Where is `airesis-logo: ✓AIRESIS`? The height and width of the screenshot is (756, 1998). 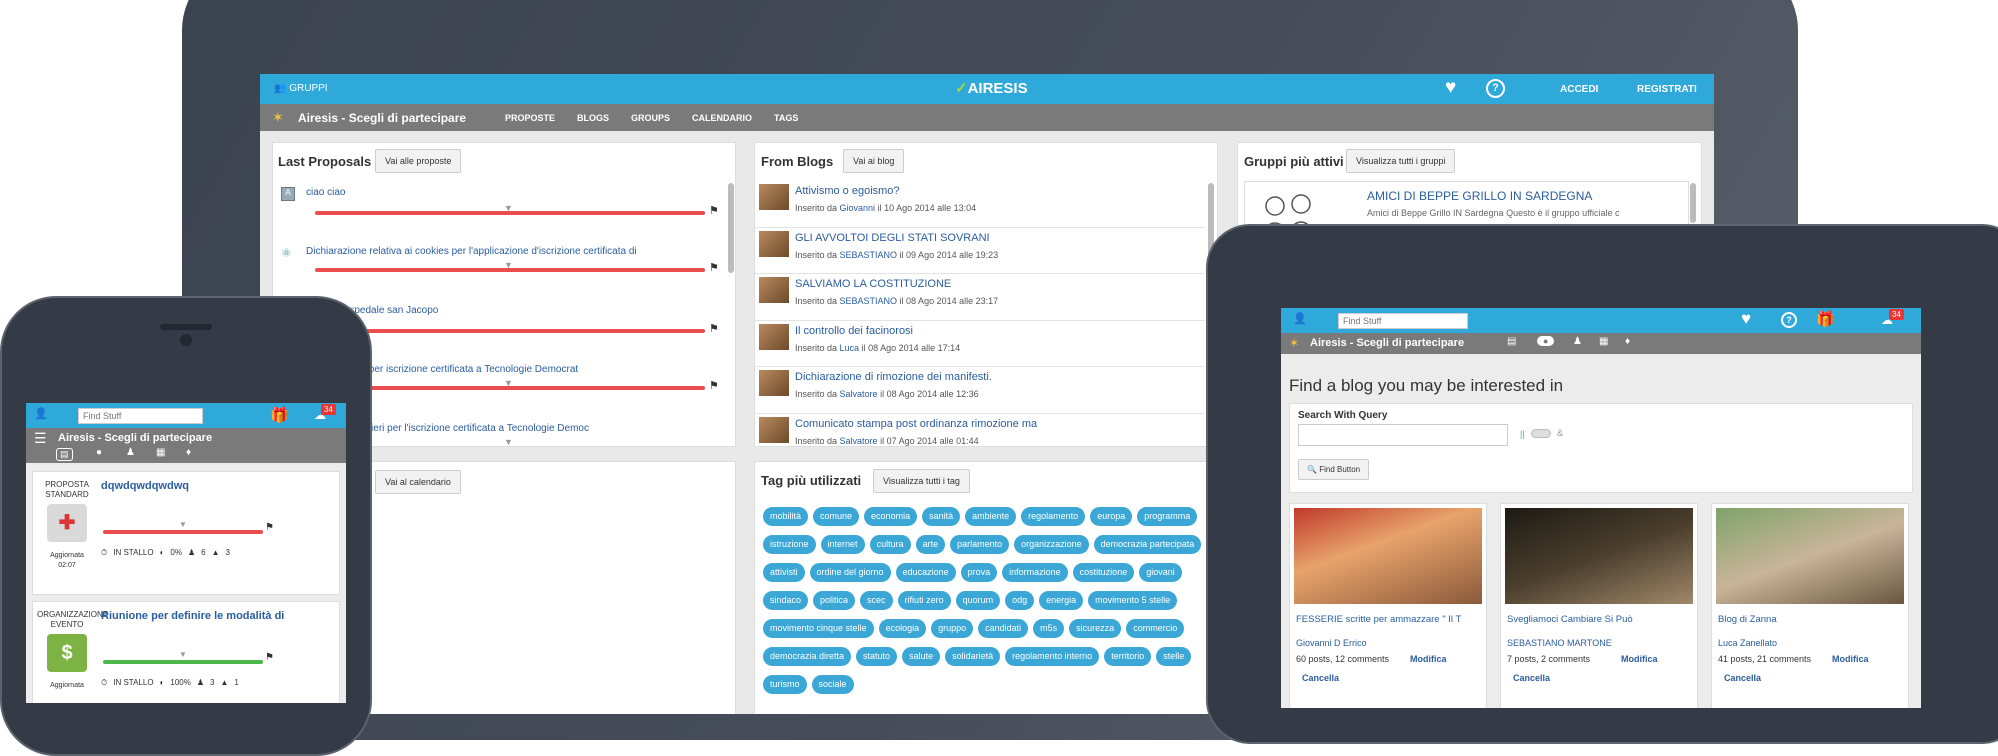 airesis-logo: ✓AIRESIS is located at coordinates (991, 88).